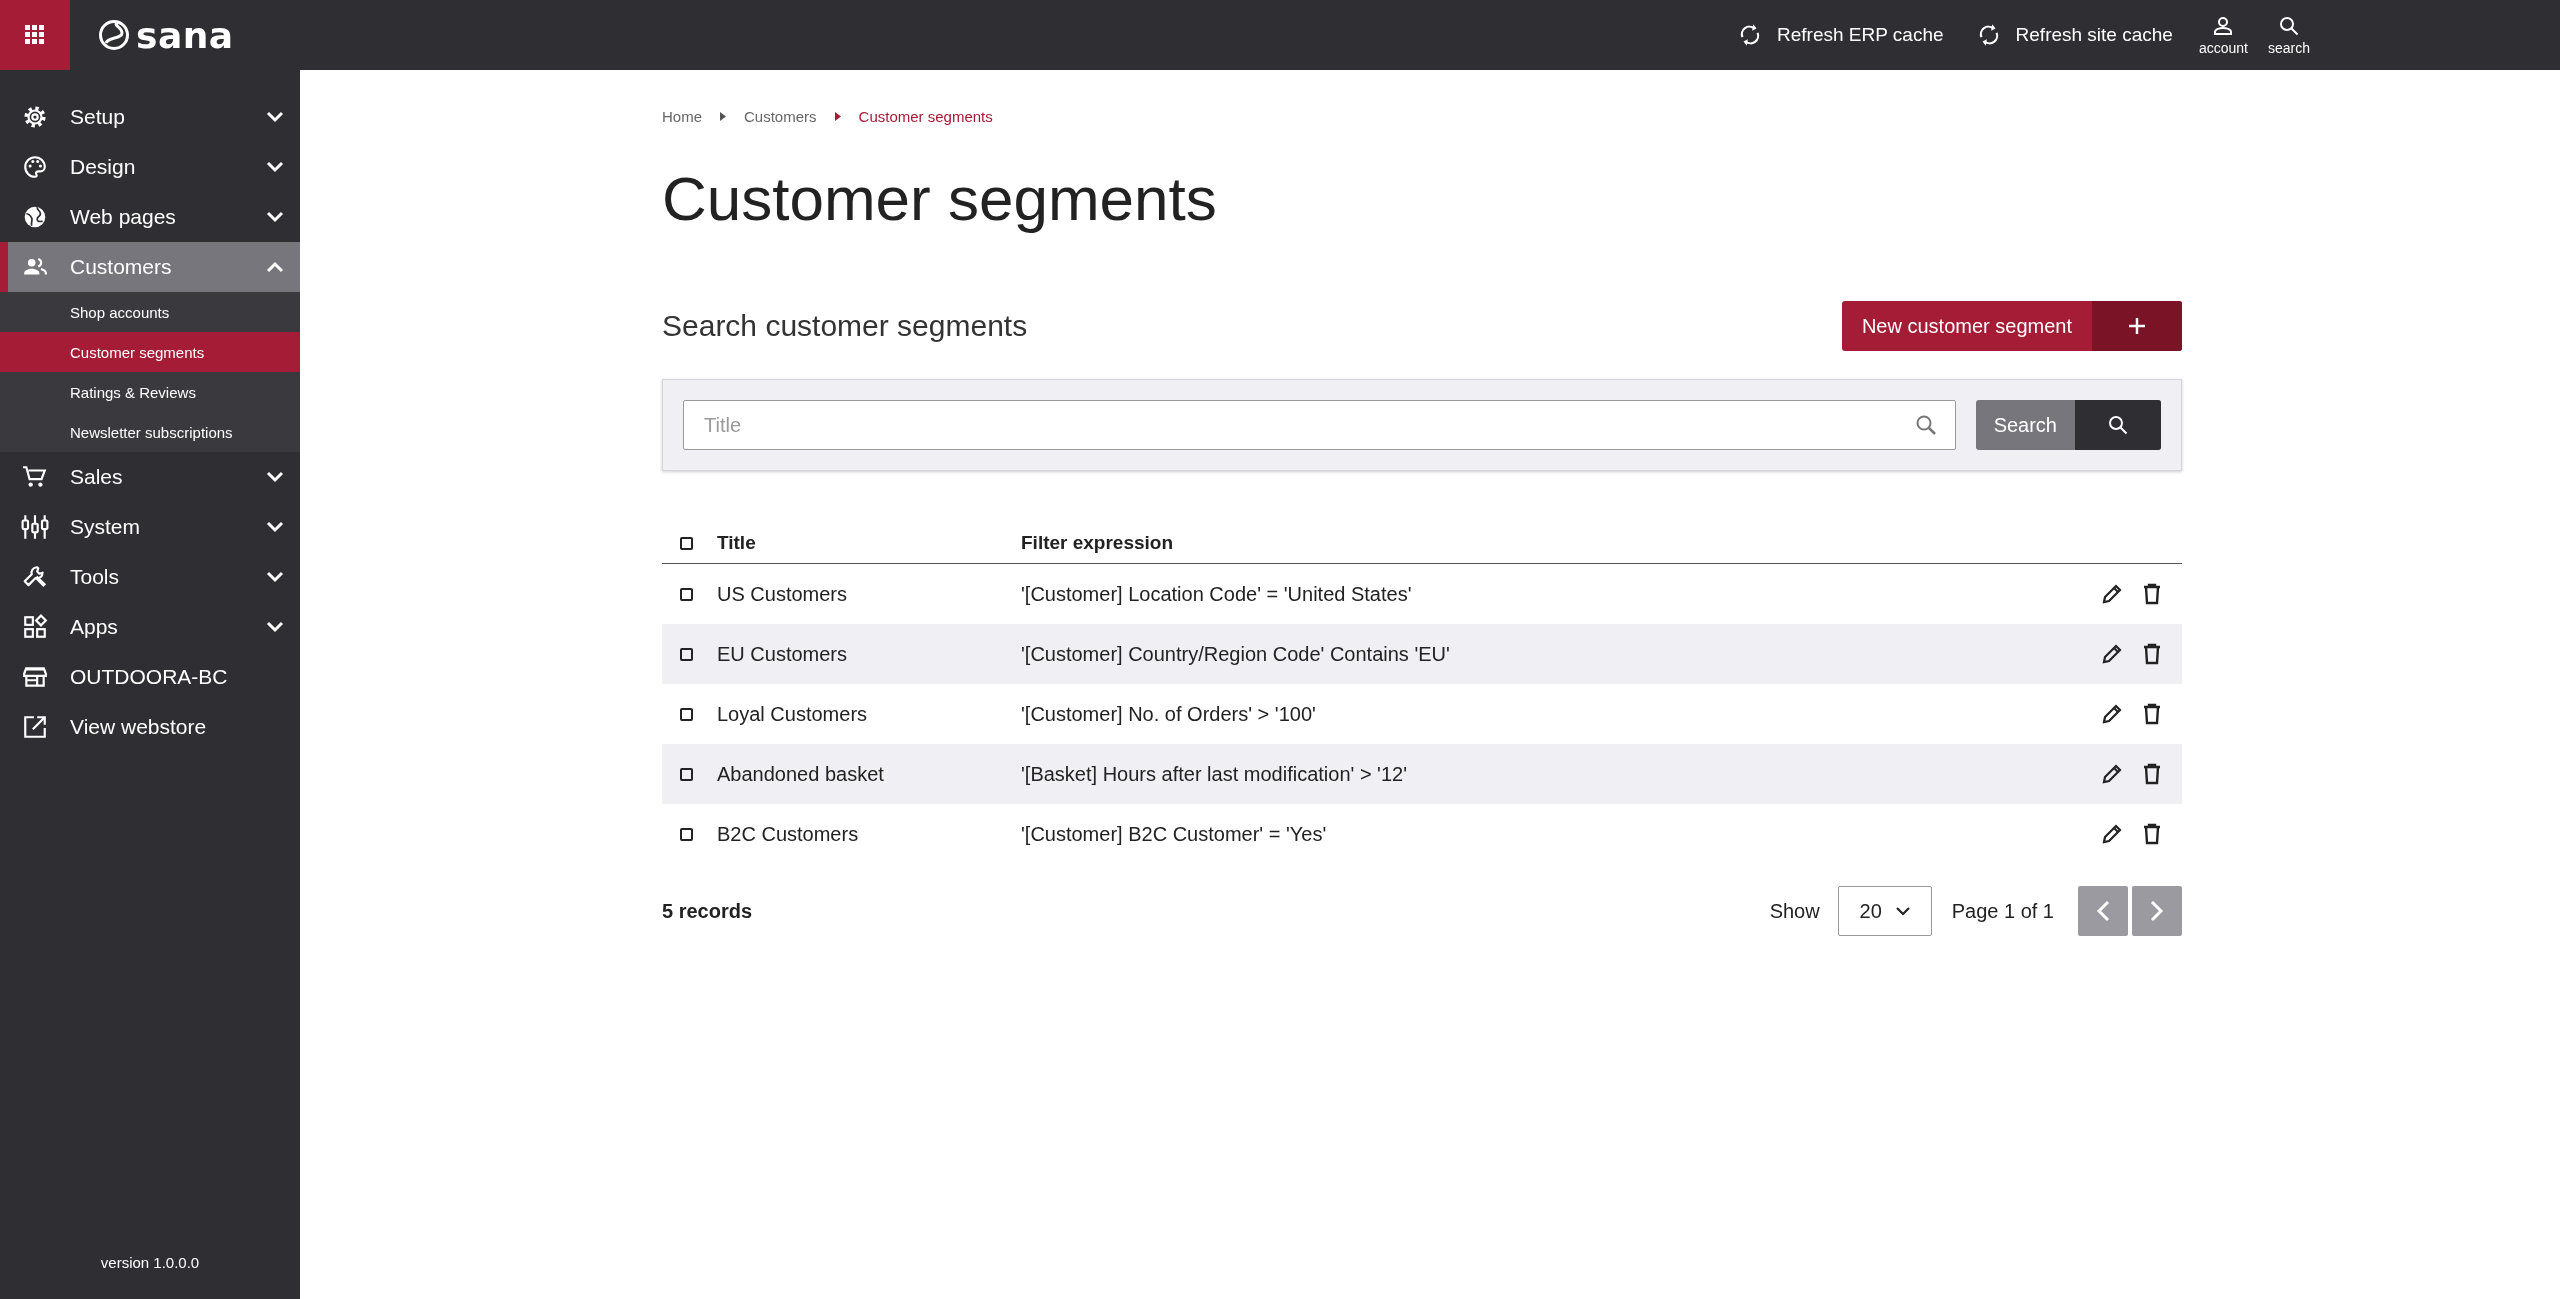  I want to click on table-cell-text: US Customers, so click(783, 594).